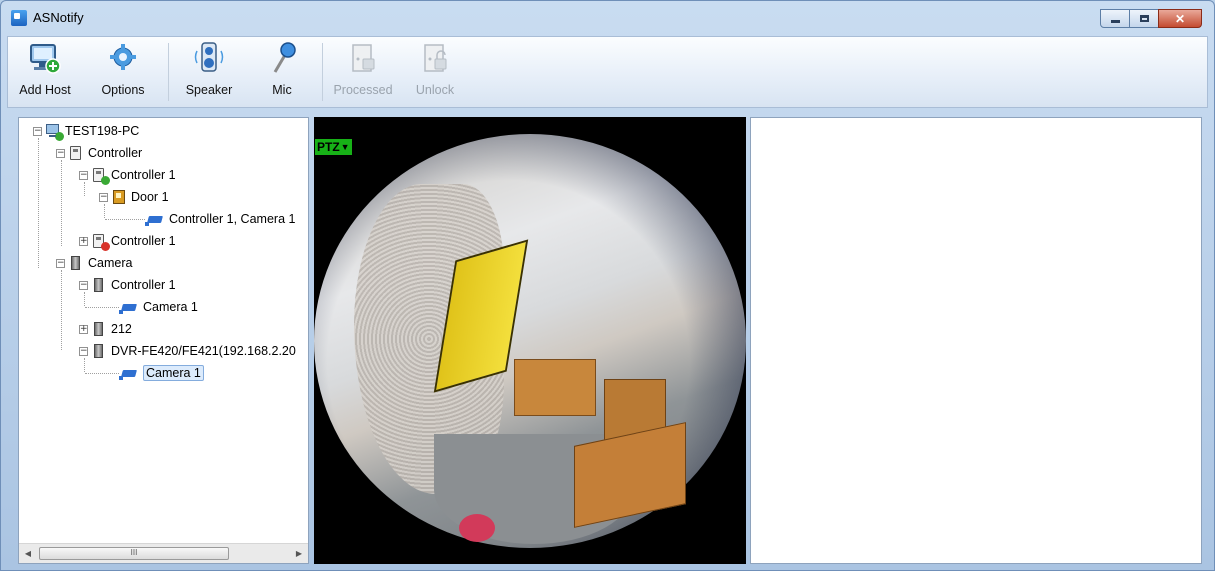 The image size is (1215, 571). I want to click on options-button: Options, so click(123, 69).